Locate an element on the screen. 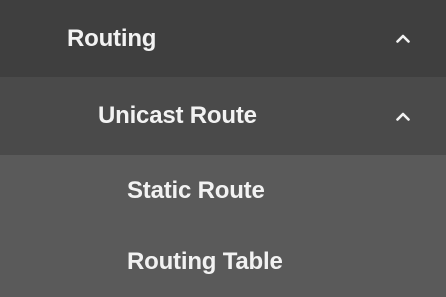 The image size is (446, 297). menu-item-label: Unicast Route is located at coordinates (177, 115).